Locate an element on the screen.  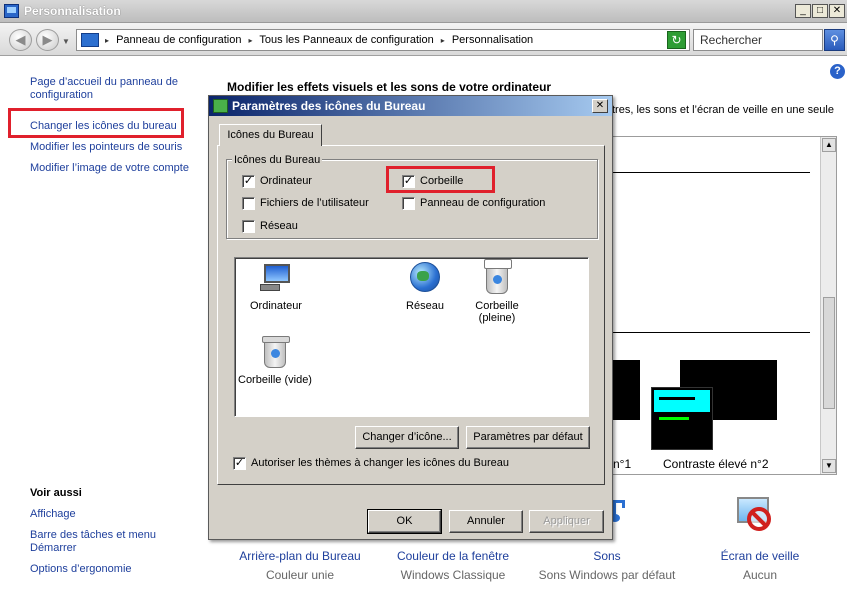
checkbox-label-network: Réseau is located at coordinates (279, 226).